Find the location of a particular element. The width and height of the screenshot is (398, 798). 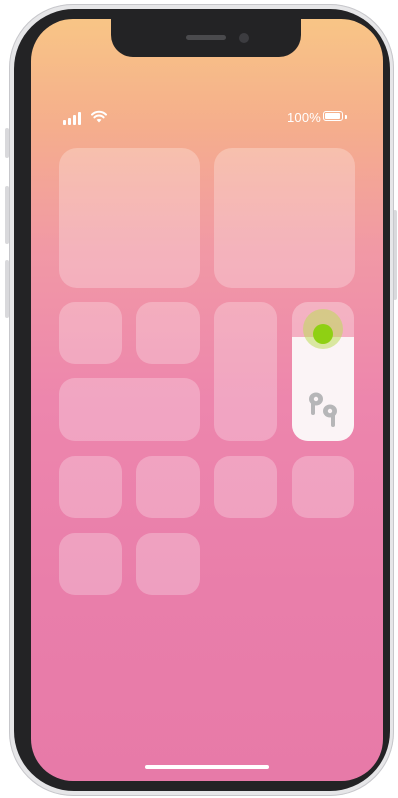

do-not-disturb-toggle is located at coordinates (168, 333).